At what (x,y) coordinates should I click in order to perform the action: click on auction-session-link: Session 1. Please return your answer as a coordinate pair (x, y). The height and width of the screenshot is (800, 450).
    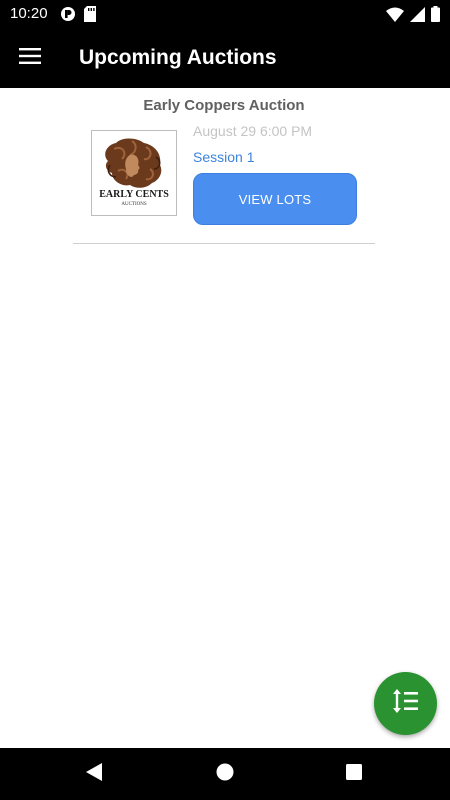
    Looking at the image, I should click on (223, 157).